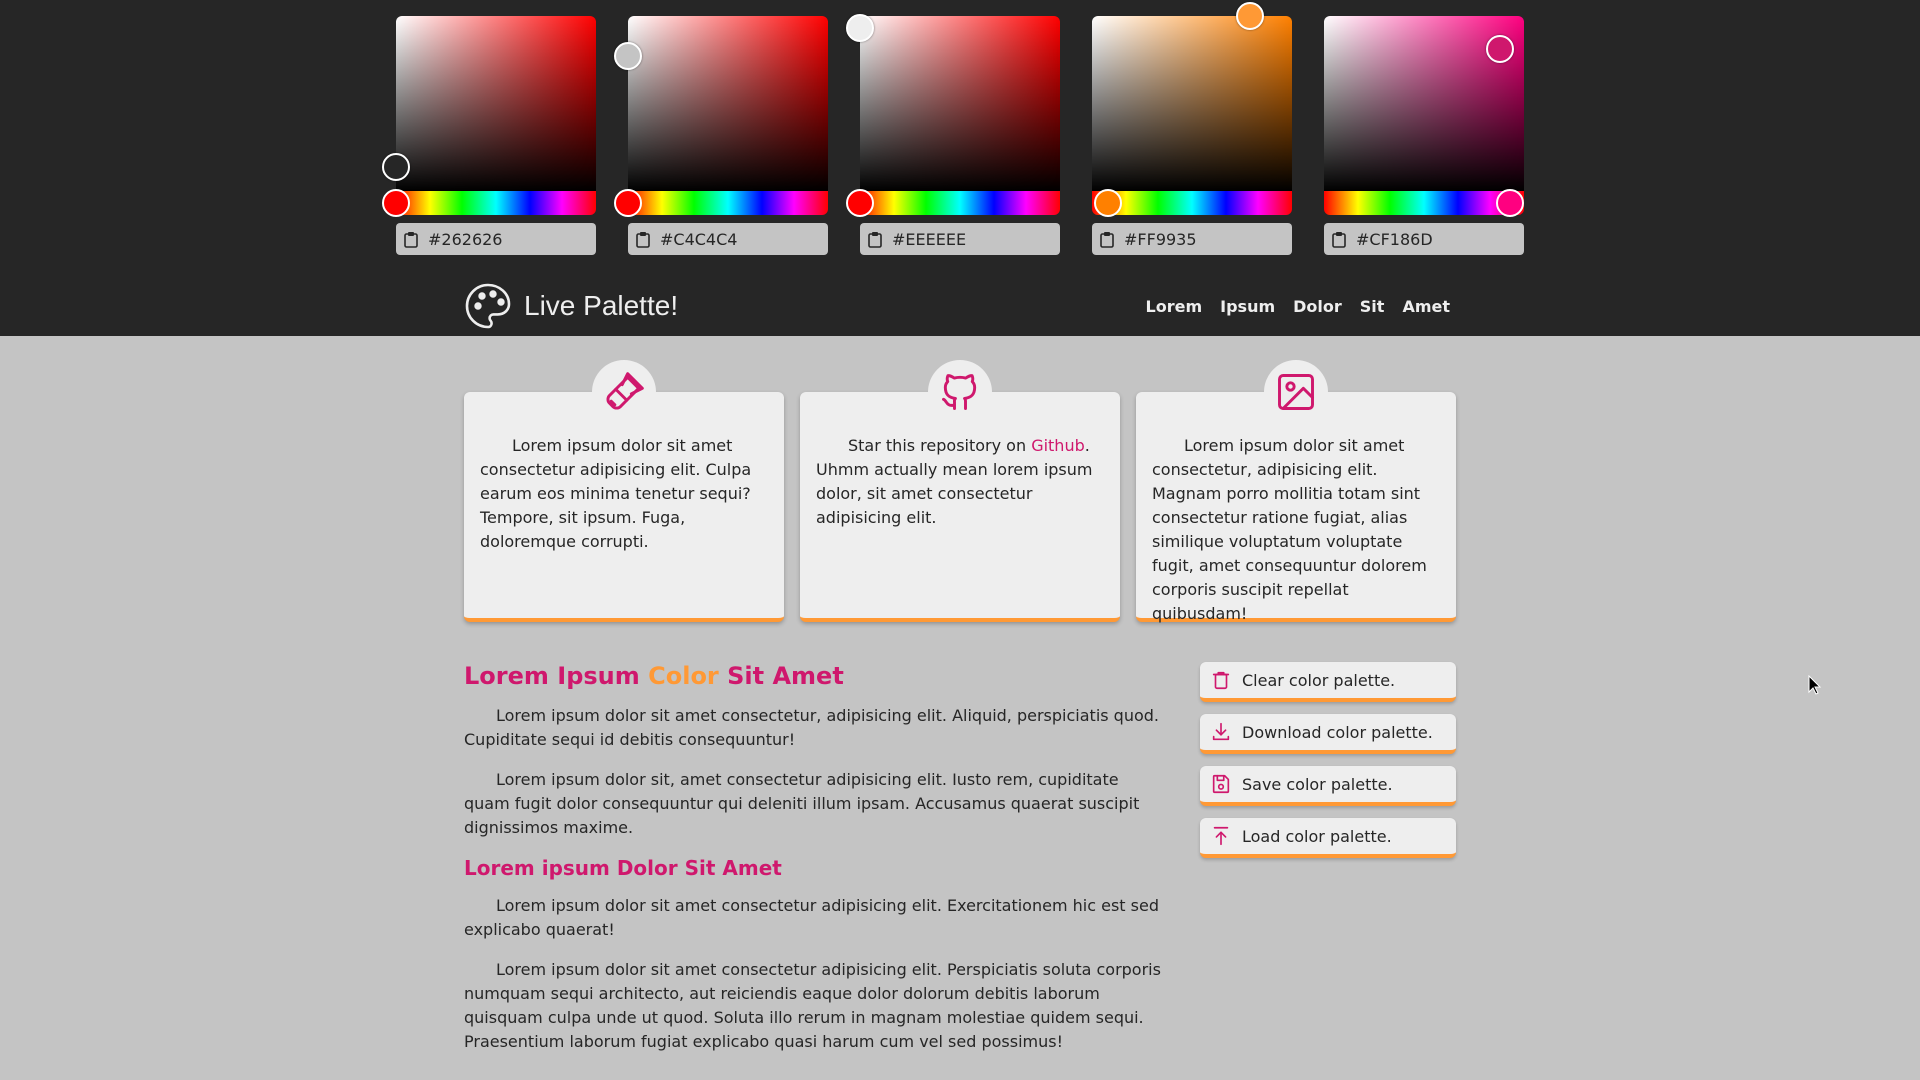 Image resolution: width=1920 pixels, height=1080 pixels. Describe the element at coordinates (1174, 306) in the screenshot. I see `nav-link-lorem: Lorem` at that location.